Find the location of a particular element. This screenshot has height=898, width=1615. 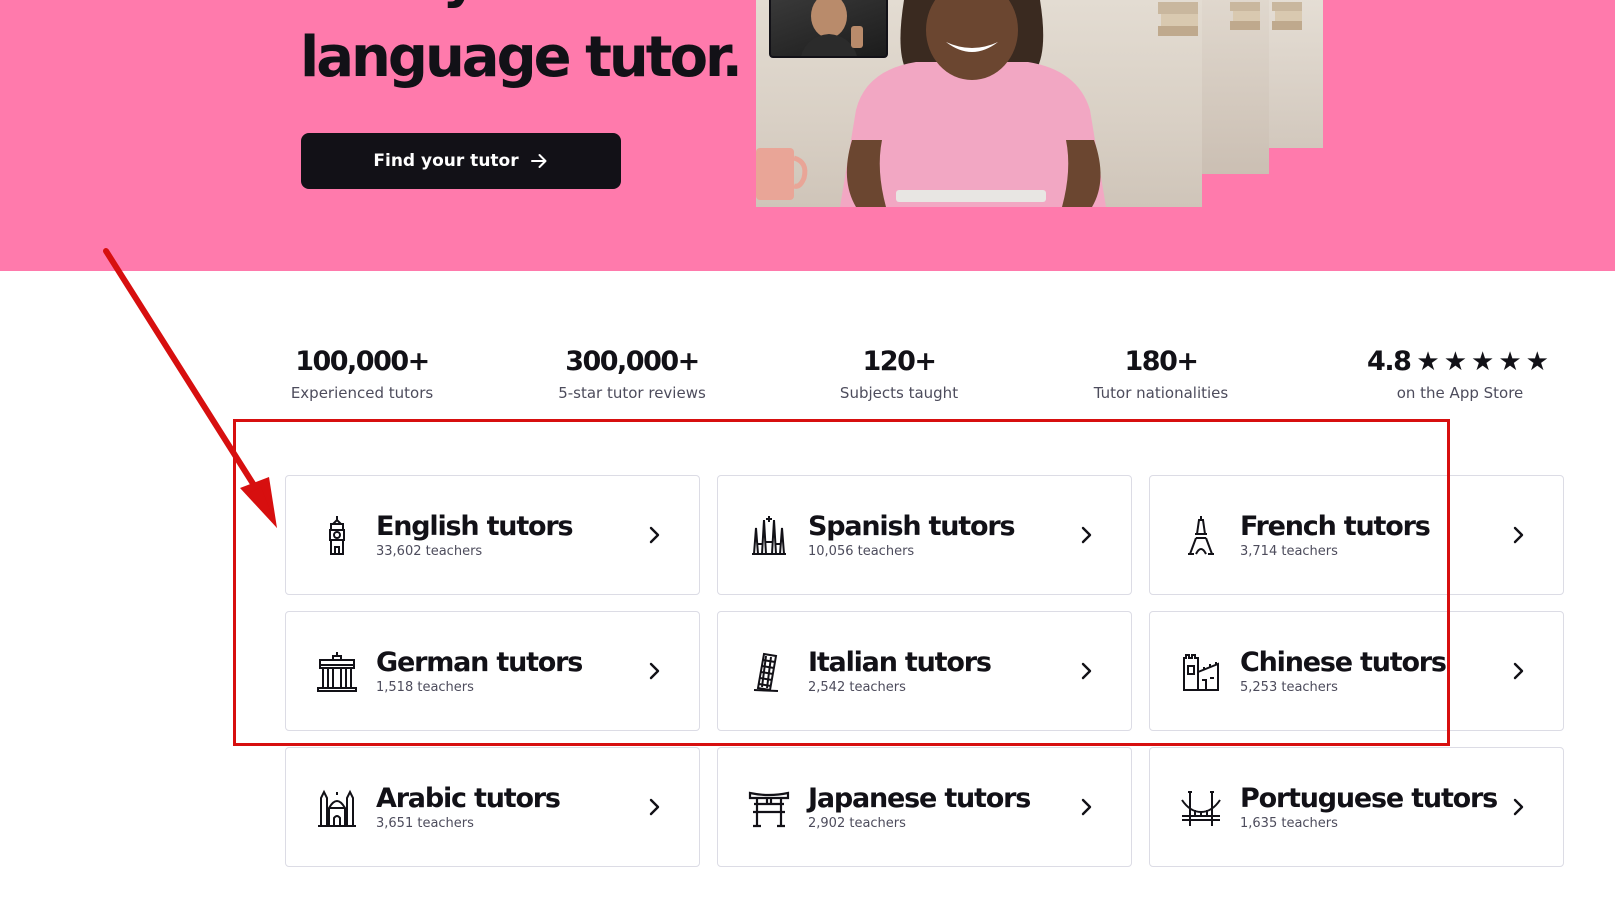

card-title: Italian tutors is located at coordinates (900, 662).